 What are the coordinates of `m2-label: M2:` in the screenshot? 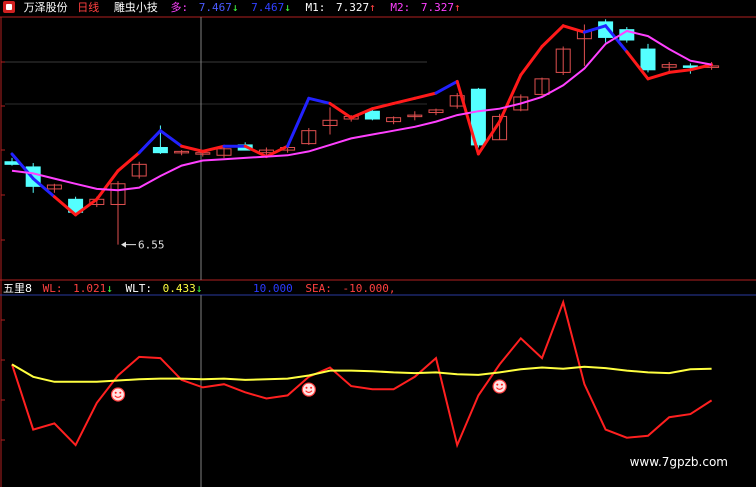 It's located at (400, 7).